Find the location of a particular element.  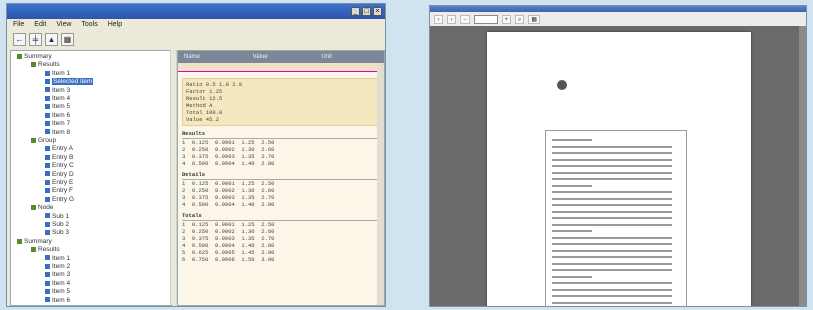

zoom-out-icon: − is located at coordinates (465, 19).